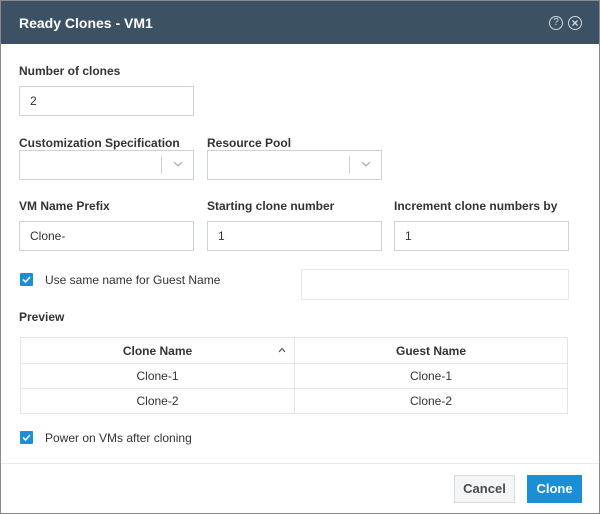  I want to click on same-name-checkbox, so click(26, 279).